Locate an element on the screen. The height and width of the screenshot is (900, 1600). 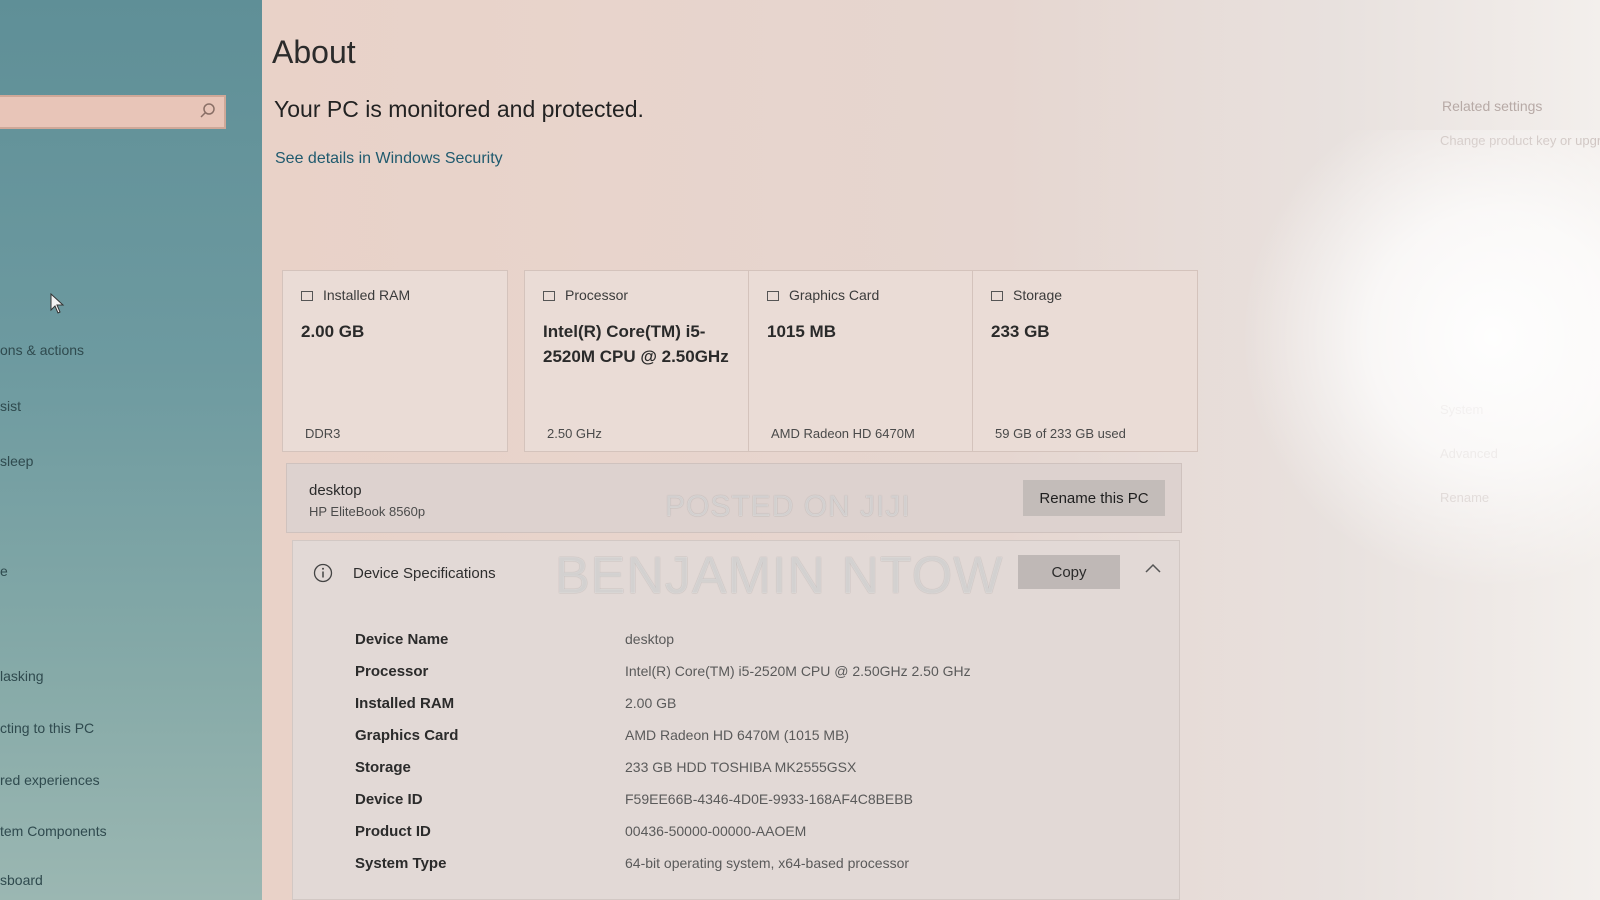
spec-label: Product ID is located at coordinates (393, 831).